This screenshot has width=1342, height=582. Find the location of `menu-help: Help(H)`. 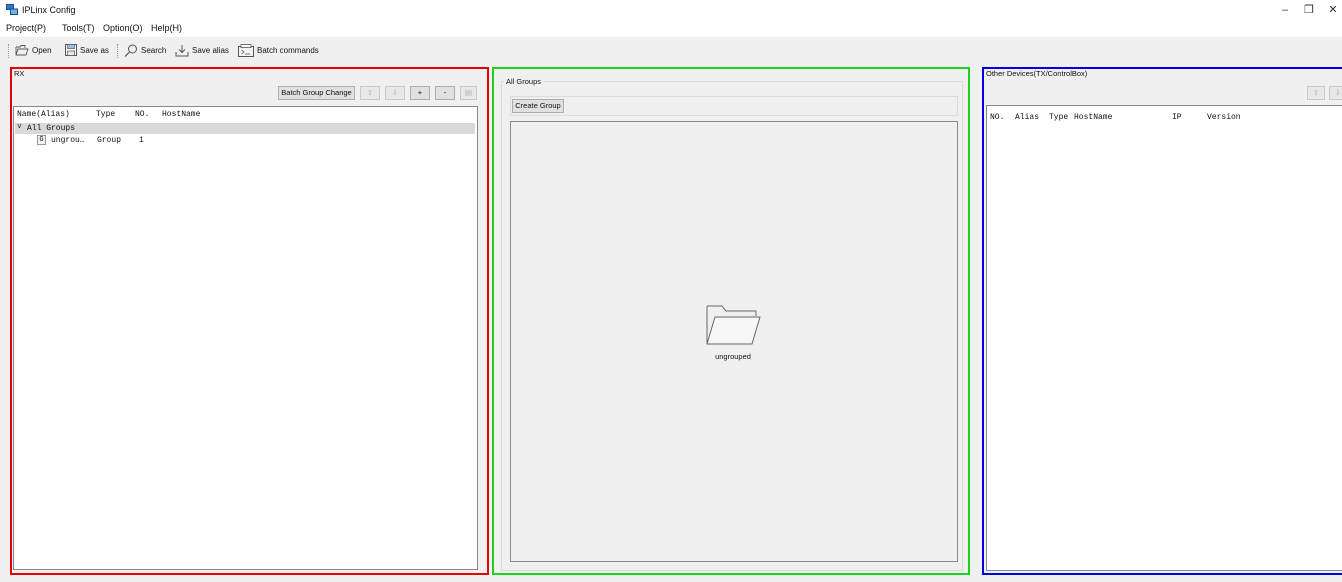

menu-help: Help(H) is located at coordinates (166, 28).